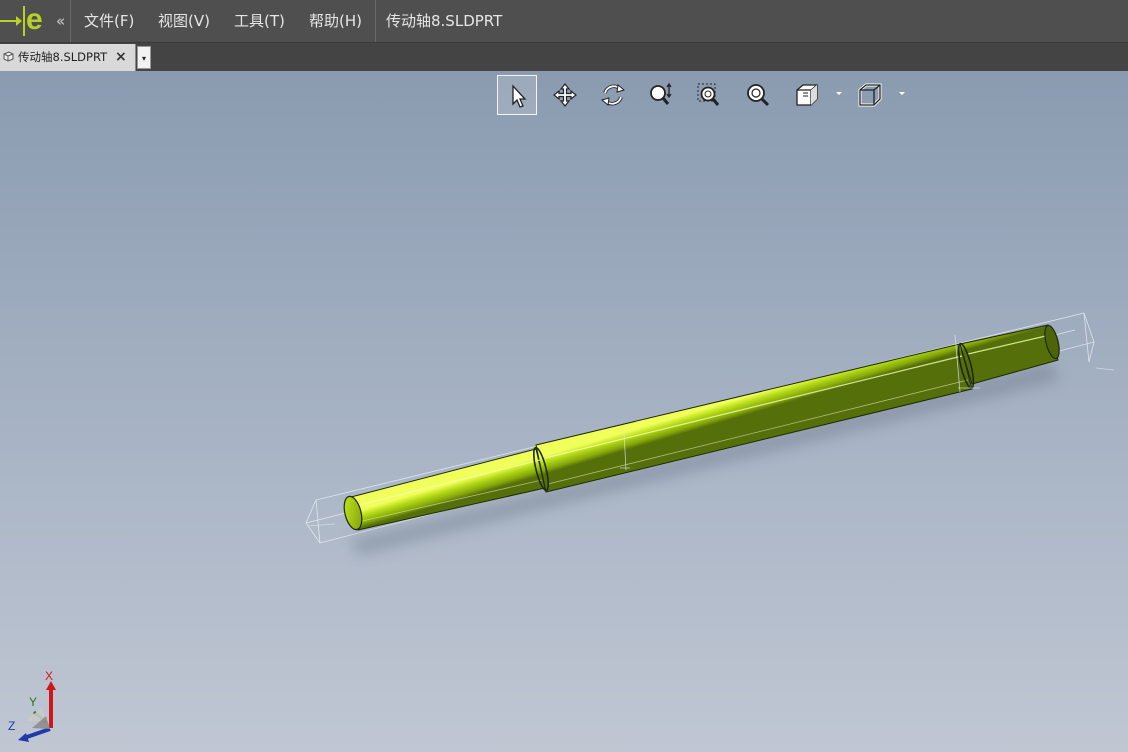 The height and width of the screenshot is (752, 1128). What do you see at coordinates (8, 56) in the screenshot?
I see `part-file-icon` at bounding box center [8, 56].